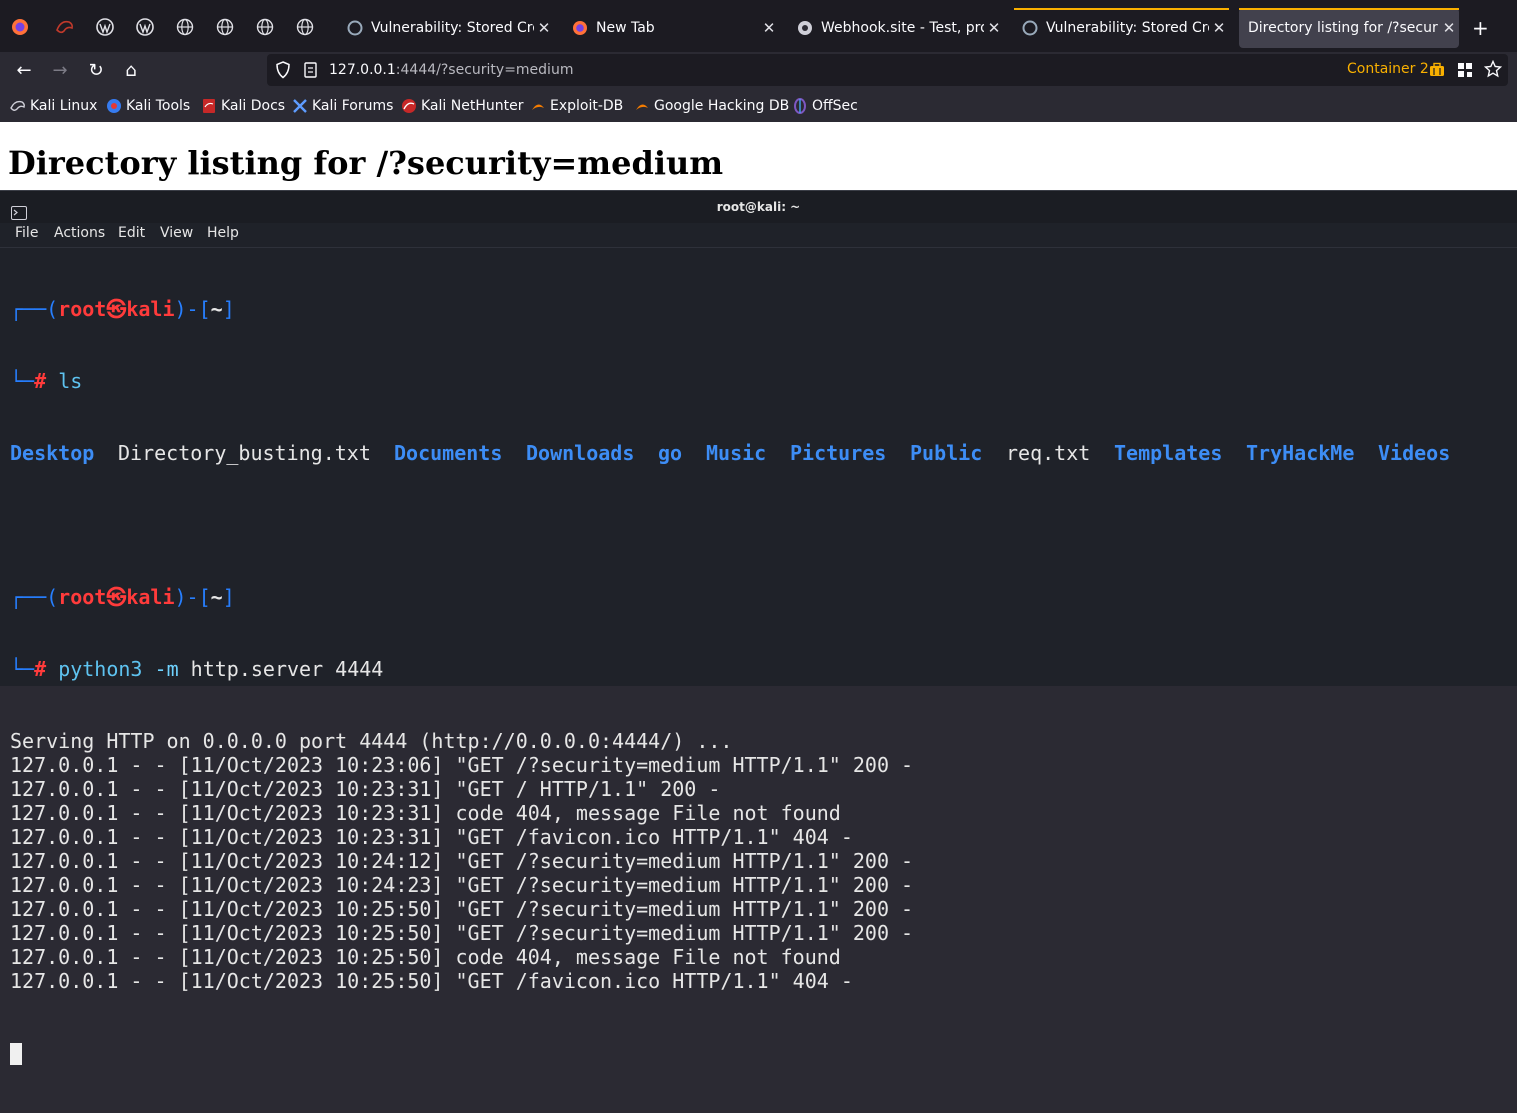 The image size is (1517, 1113). Describe the element at coordinates (79, 233) in the screenshot. I see `menu-actions: Actions` at that location.